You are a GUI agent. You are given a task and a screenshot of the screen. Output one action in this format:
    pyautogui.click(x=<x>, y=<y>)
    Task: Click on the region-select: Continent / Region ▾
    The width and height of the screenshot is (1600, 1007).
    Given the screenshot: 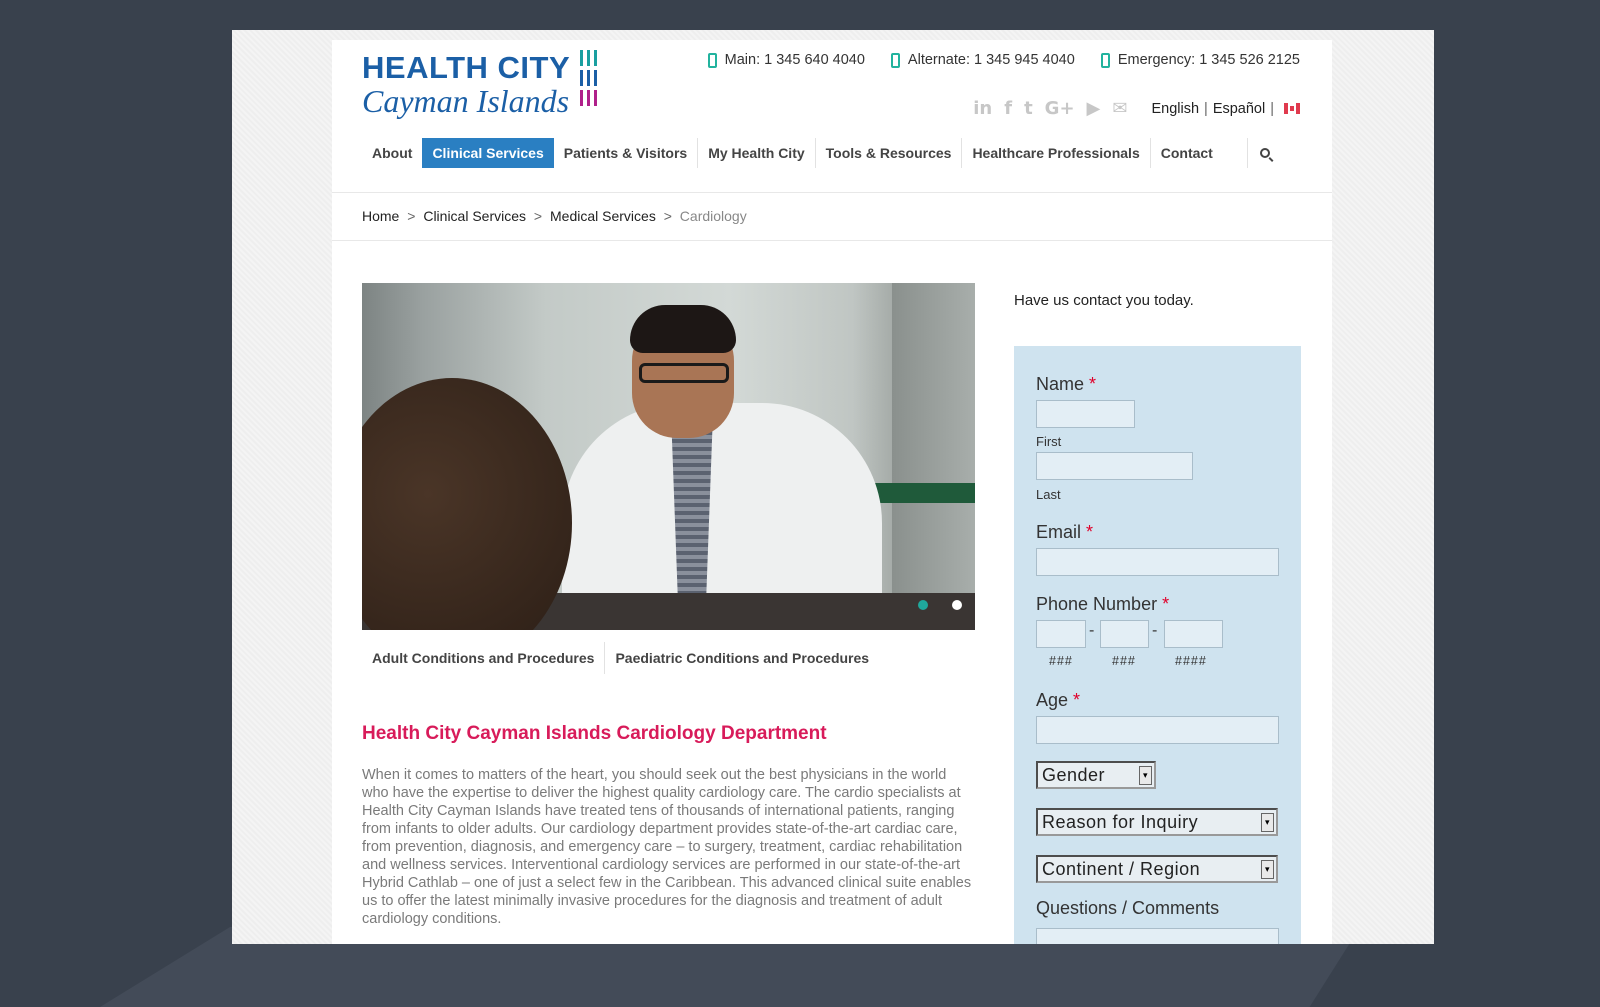 What is the action you would take?
    pyautogui.click(x=1157, y=869)
    